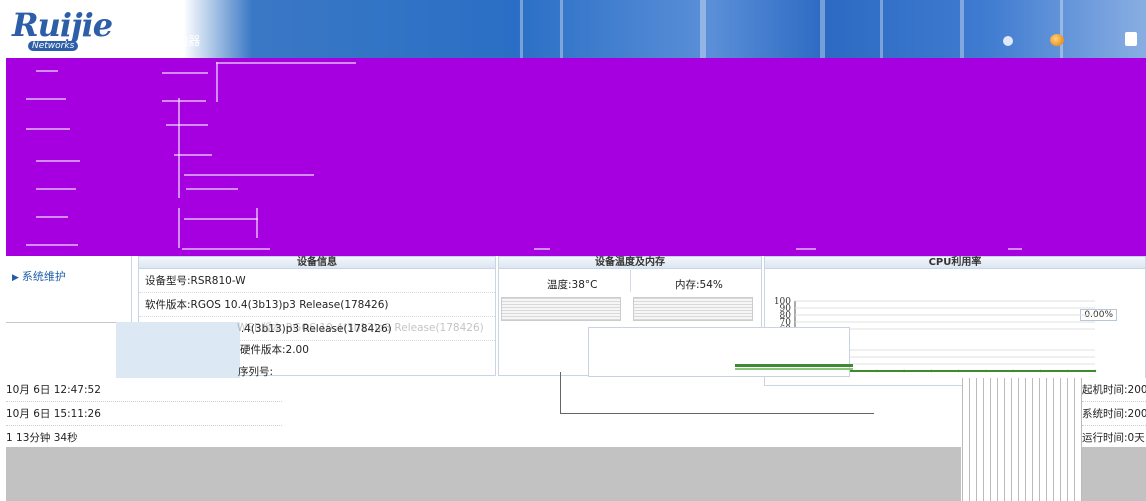 The width and height of the screenshot is (1146, 501). I want to click on cpu-chart-fragment, so click(717, 393).